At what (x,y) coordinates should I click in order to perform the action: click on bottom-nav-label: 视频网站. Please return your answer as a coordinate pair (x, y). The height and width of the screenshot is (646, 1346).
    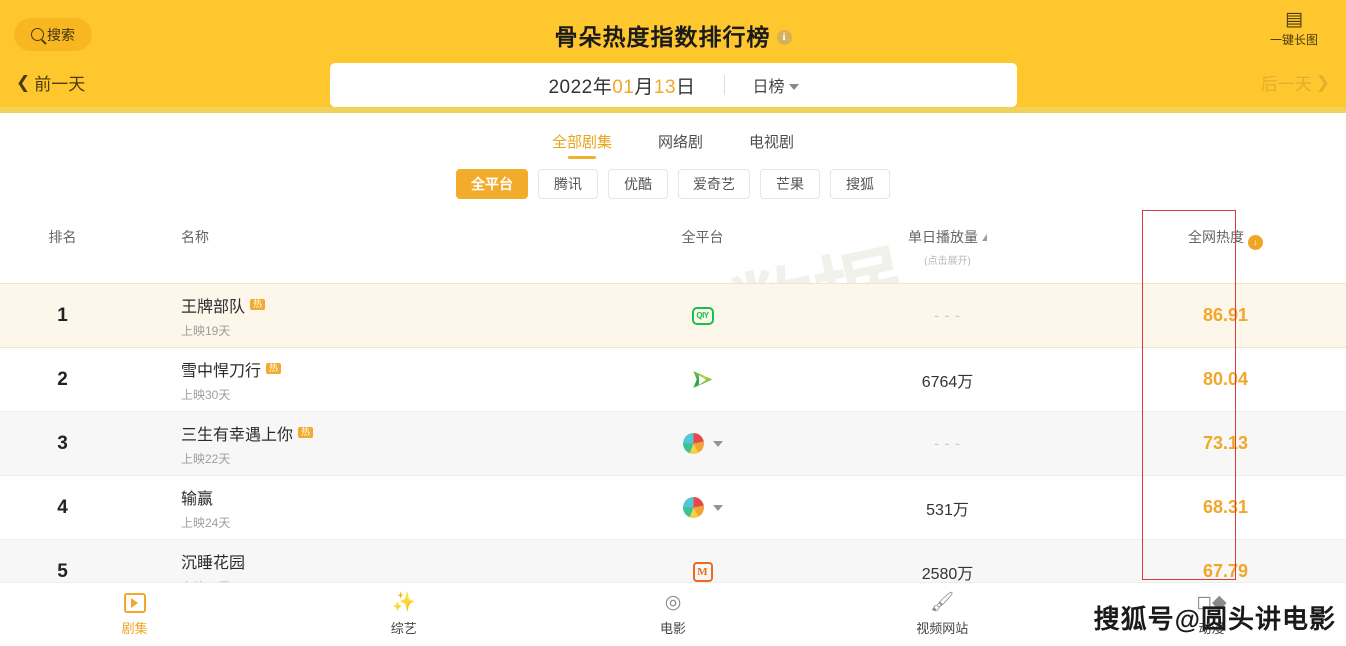
    Looking at the image, I should click on (942, 628).